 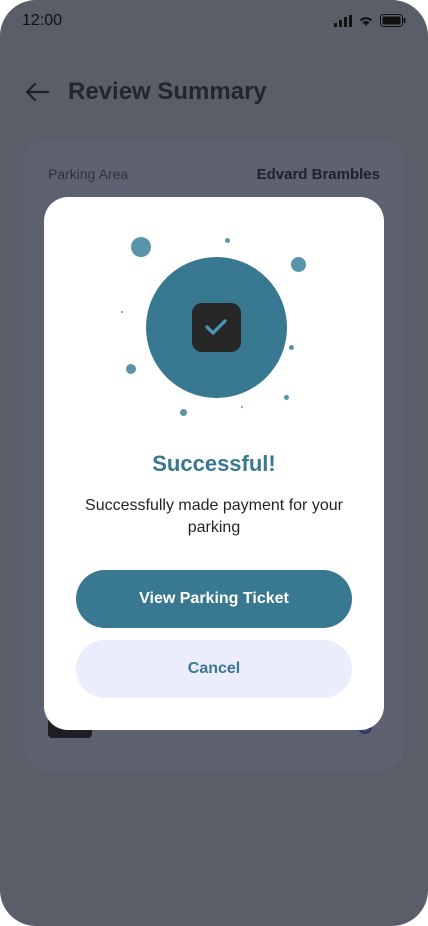 I want to click on signal-icon, so click(x=343, y=20).